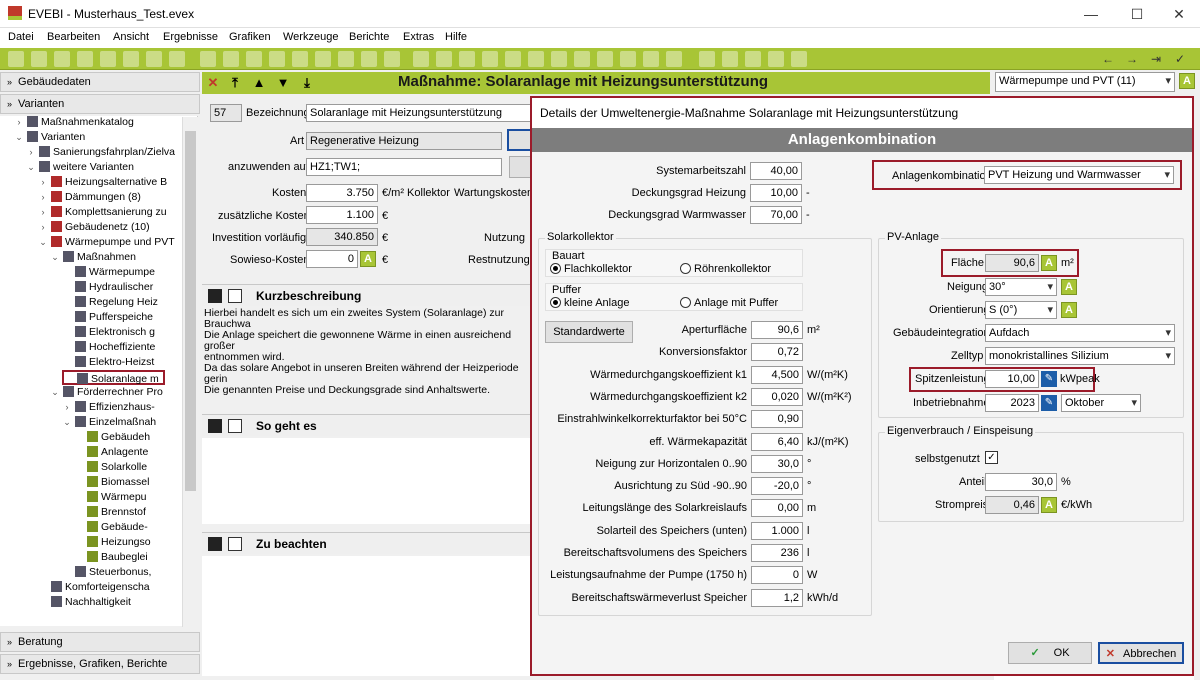  Describe the element at coordinates (519, 140) in the screenshot. I see `art-edit-button` at that location.